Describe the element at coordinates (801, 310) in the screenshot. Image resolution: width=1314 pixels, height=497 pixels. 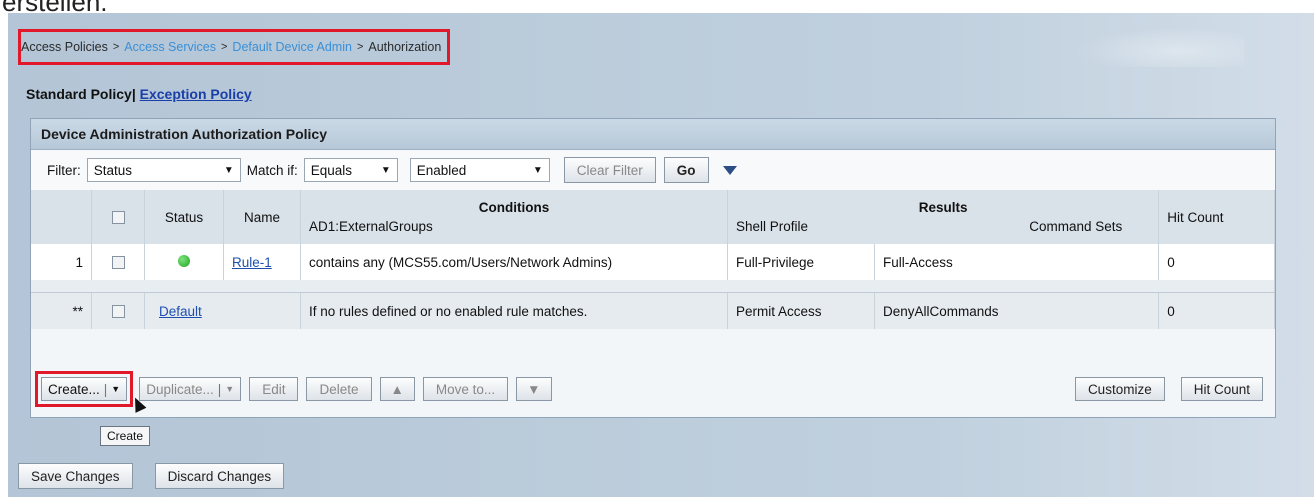
I see `row-shell-profile: Permit Access` at that location.